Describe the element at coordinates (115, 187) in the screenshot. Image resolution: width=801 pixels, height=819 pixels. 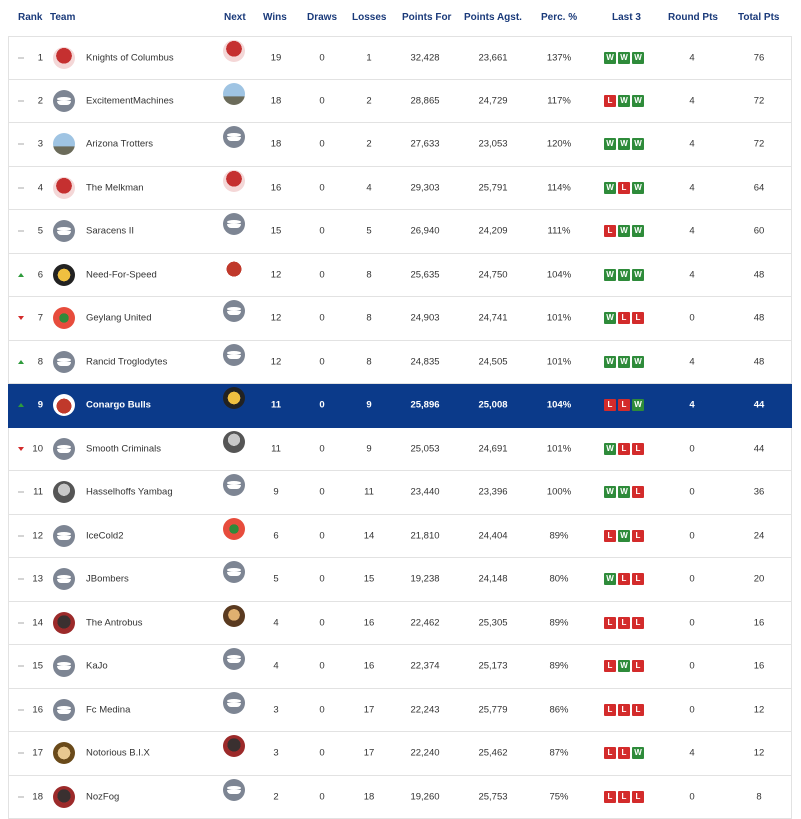
I see `team-name: The Melkman` at that location.